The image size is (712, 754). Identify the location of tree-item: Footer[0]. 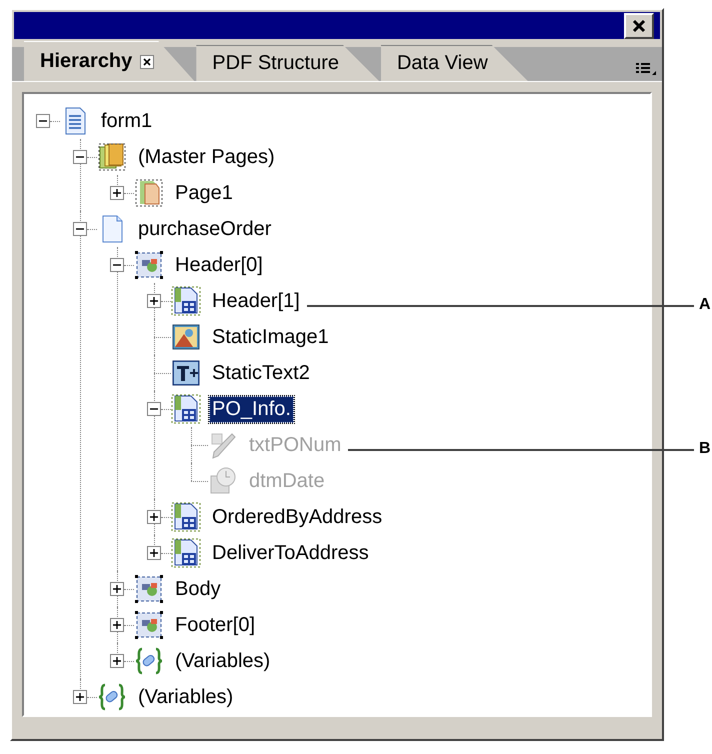
(215, 625).